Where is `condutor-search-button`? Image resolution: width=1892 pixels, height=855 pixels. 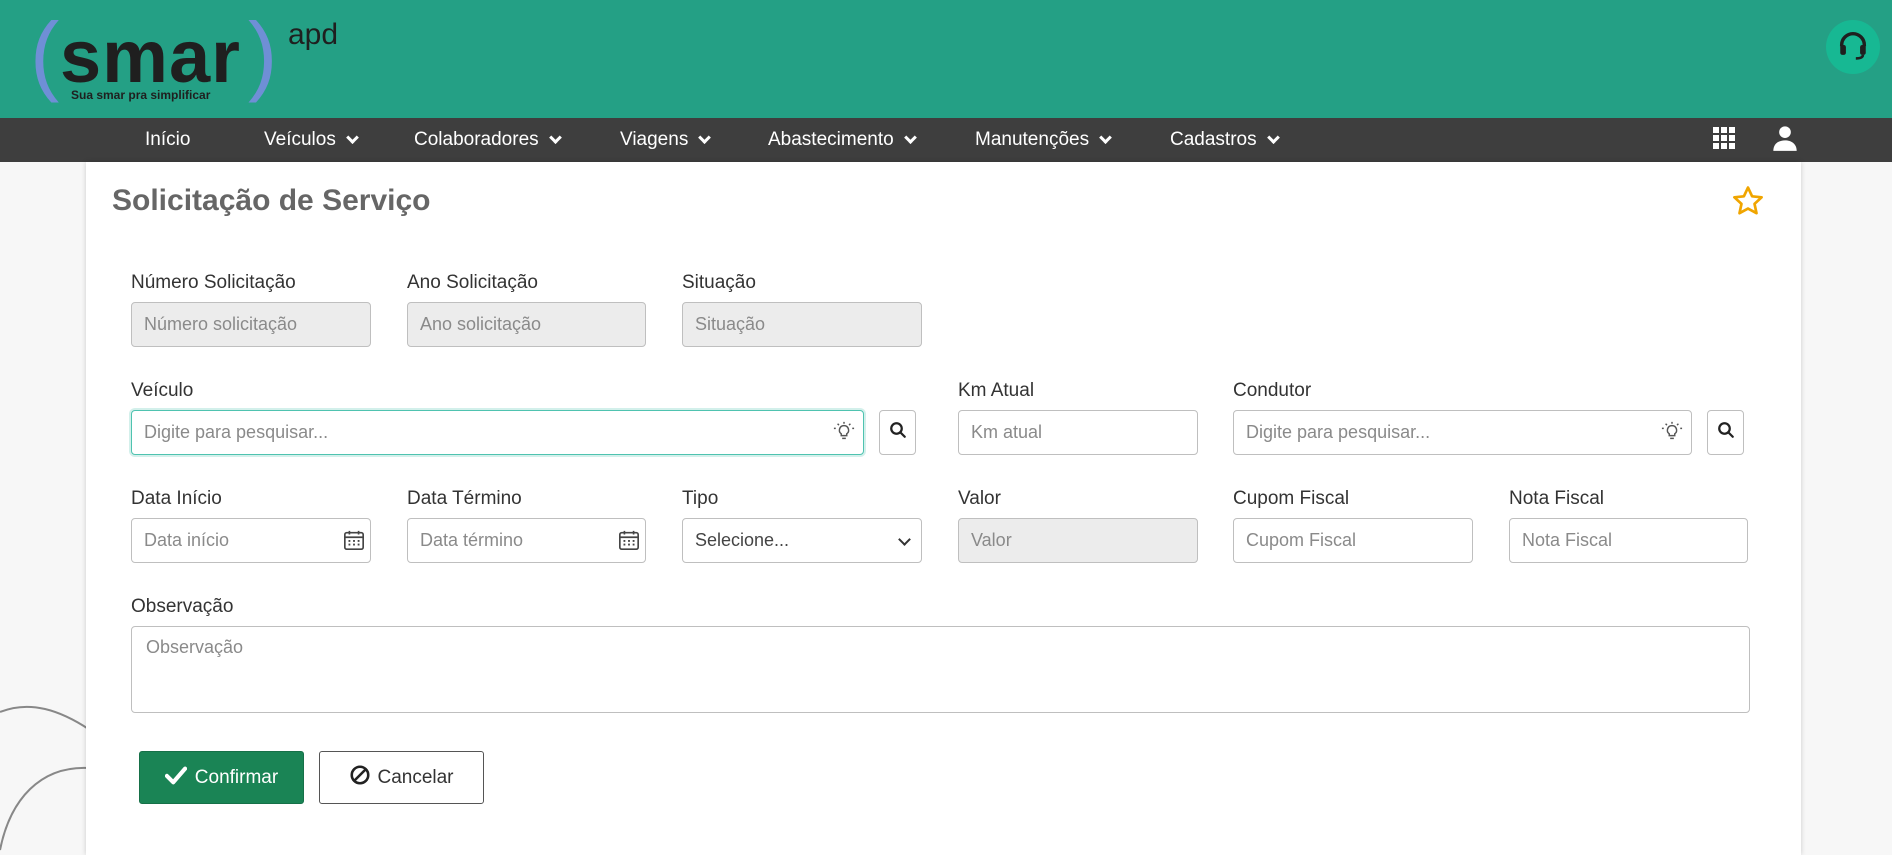 condutor-search-button is located at coordinates (1725, 432).